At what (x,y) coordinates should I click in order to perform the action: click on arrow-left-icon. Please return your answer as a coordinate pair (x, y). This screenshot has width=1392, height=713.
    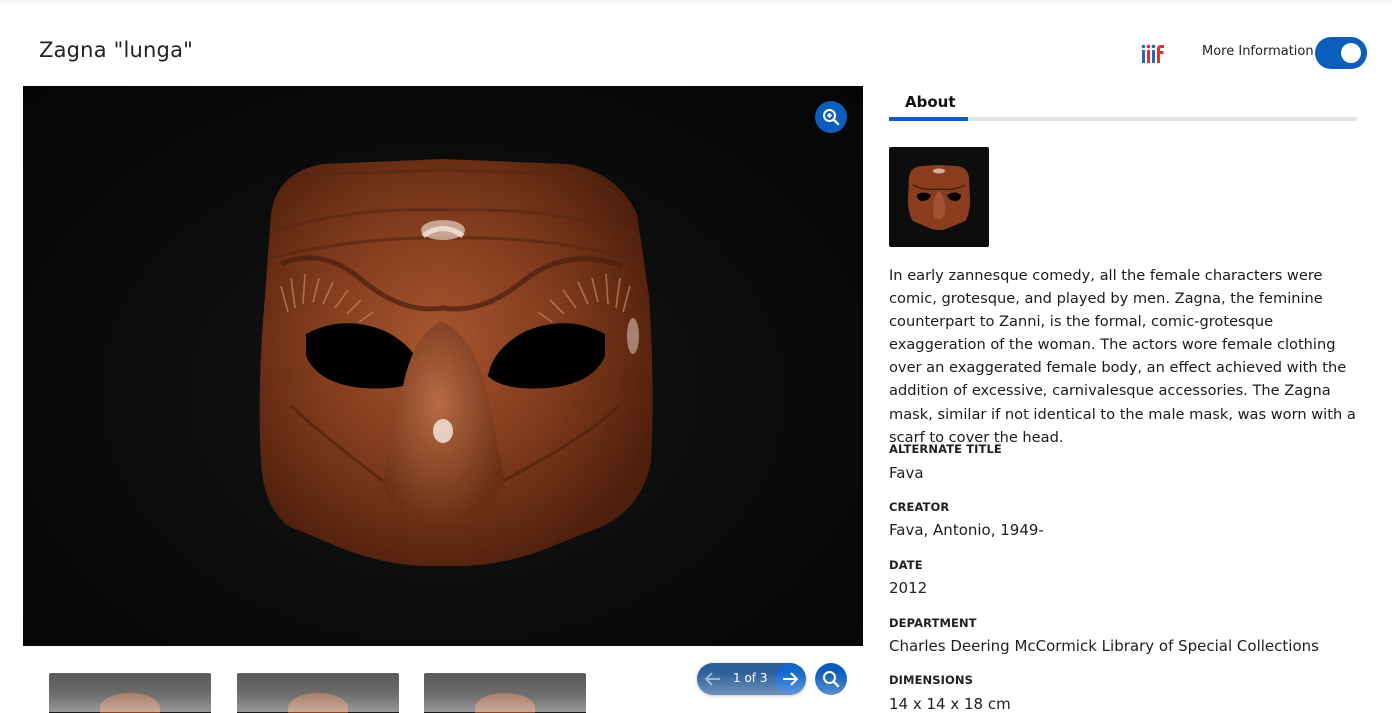
    Looking at the image, I should click on (712, 679).